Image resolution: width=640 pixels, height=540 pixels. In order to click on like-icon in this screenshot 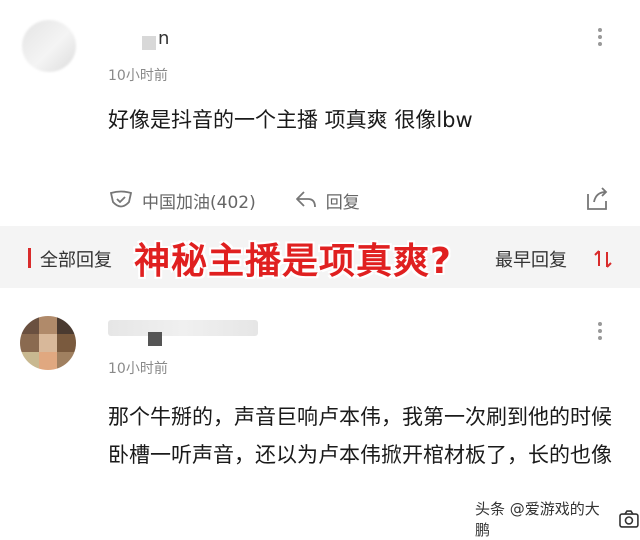, I will do `click(121, 200)`.